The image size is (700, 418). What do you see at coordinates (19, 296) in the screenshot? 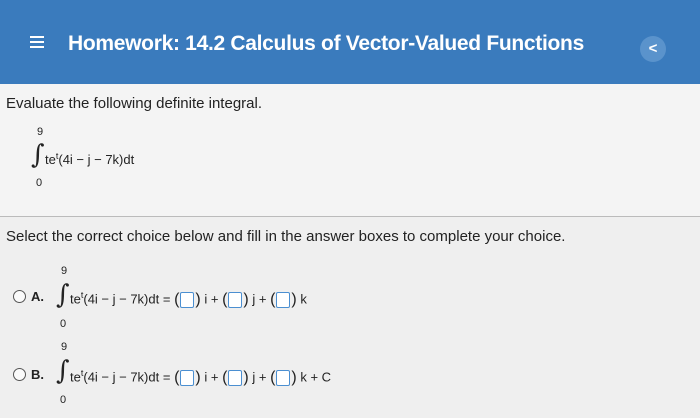
I see `option-a-radio` at bounding box center [19, 296].